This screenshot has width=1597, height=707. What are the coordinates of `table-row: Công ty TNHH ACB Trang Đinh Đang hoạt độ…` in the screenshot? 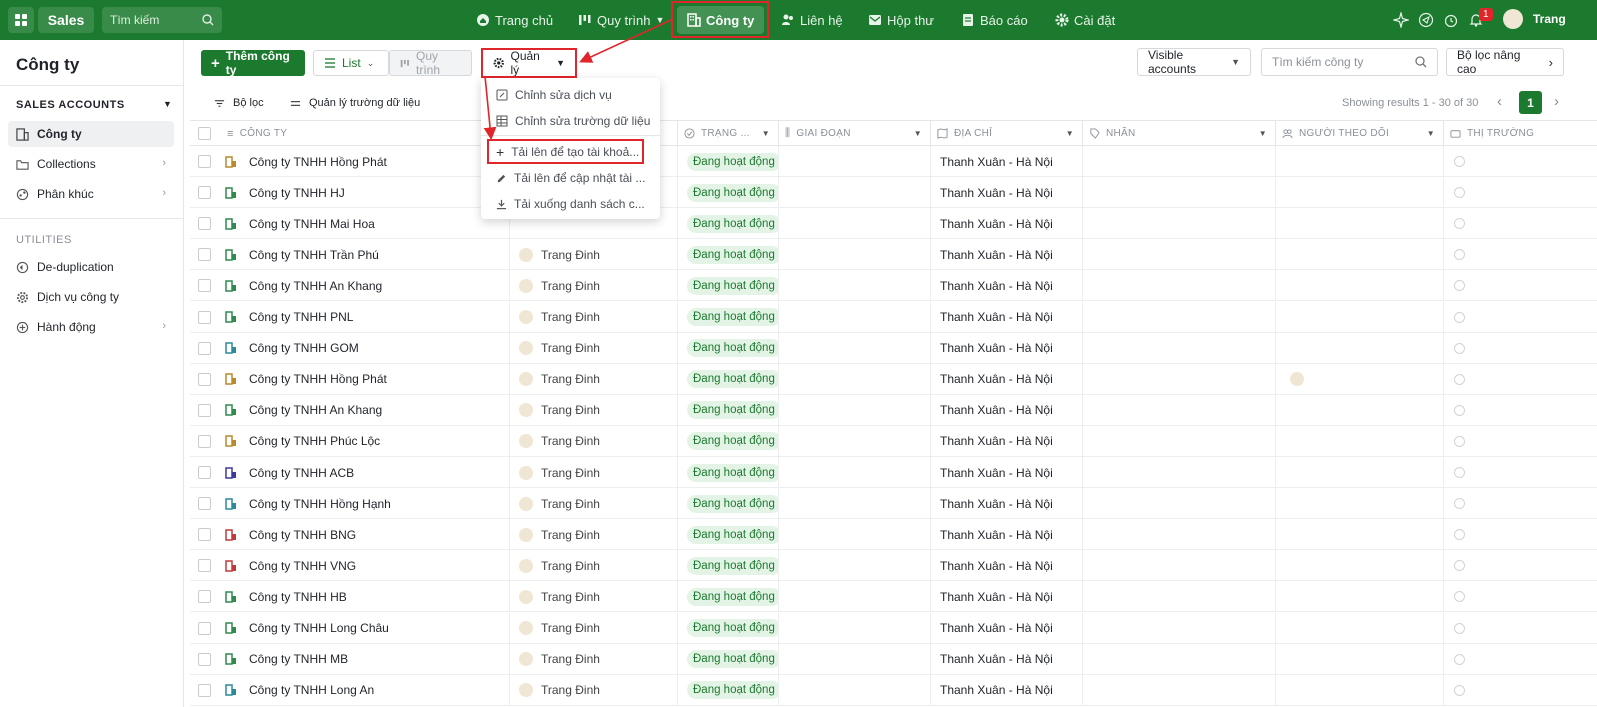 It's located at (893, 472).